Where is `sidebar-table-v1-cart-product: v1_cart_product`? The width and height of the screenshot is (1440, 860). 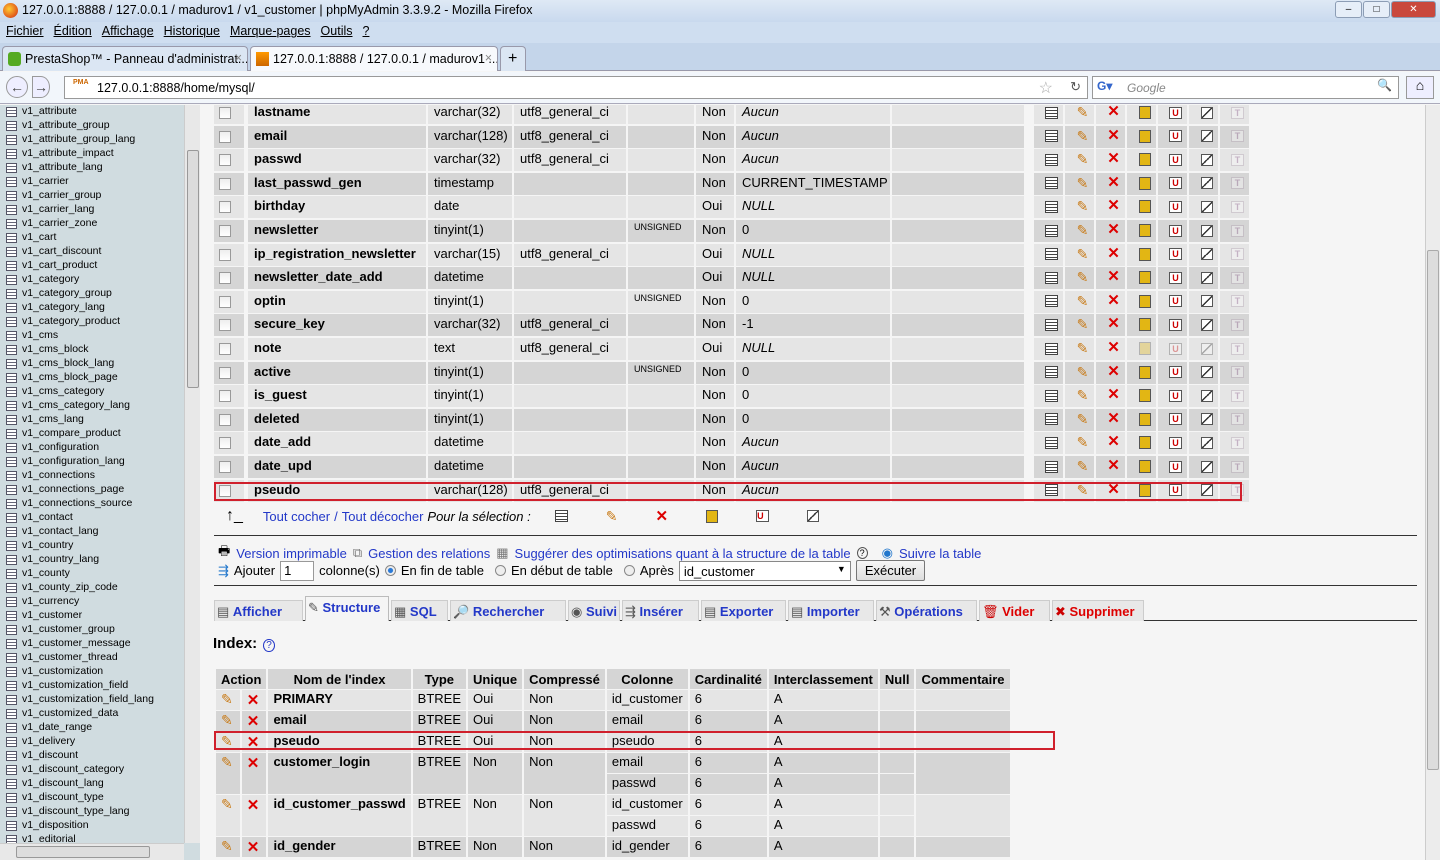 sidebar-table-v1-cart-product: v1_cart_product is located at coordinates (51, 266).